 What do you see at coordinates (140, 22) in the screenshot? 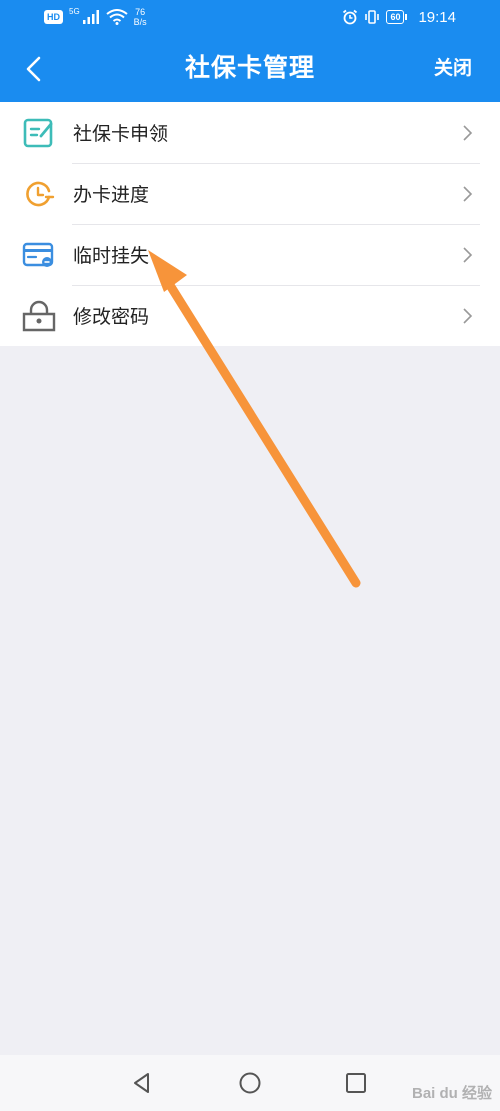
I see `speed-unit: B/s` at bounding box center [140, 22].